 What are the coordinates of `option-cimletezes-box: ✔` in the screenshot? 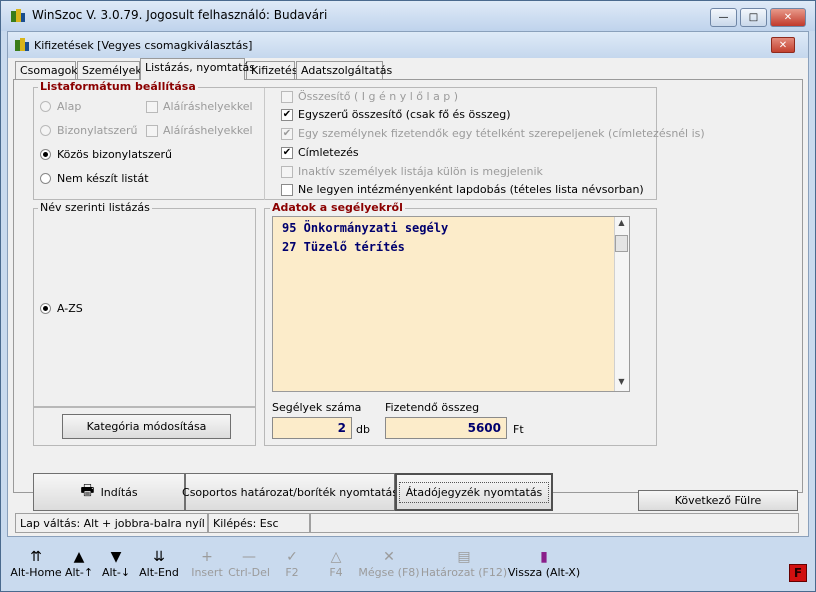 It's located at (287, 152).